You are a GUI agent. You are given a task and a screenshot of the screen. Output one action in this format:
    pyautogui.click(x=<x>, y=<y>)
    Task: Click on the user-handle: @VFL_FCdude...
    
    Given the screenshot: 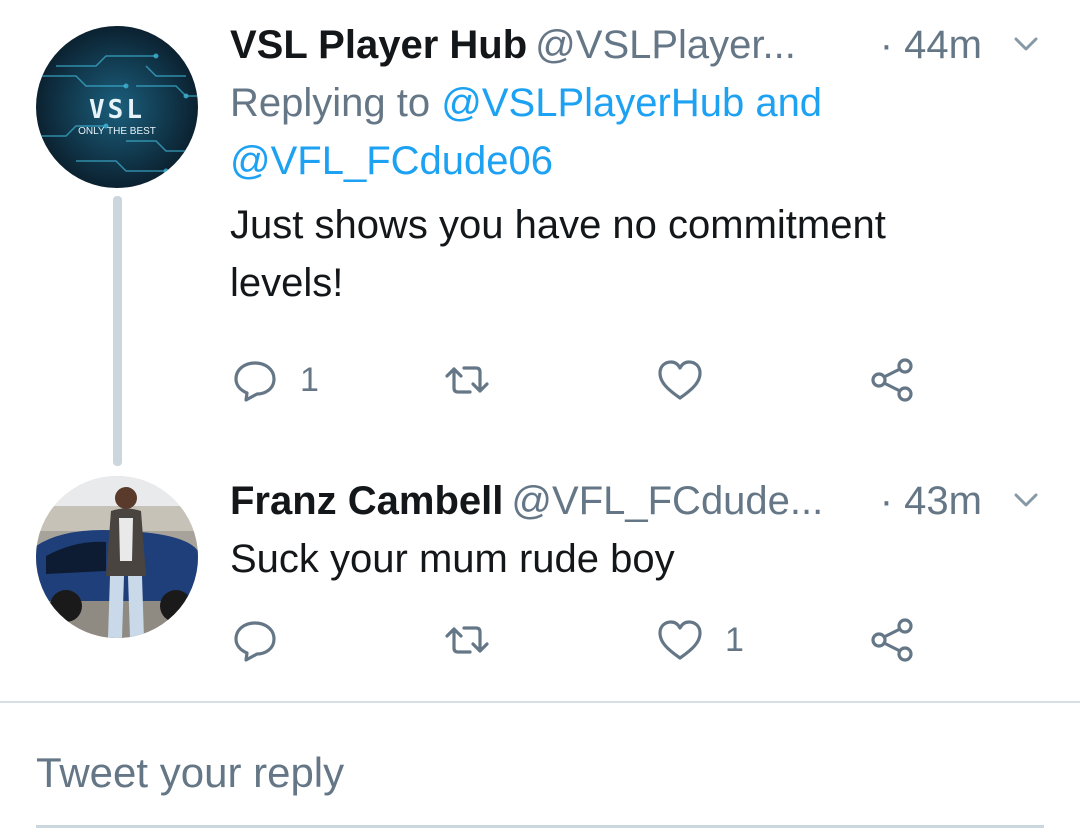 What is the action you would take?
    pyautogui.click(x=667, y=501)
    